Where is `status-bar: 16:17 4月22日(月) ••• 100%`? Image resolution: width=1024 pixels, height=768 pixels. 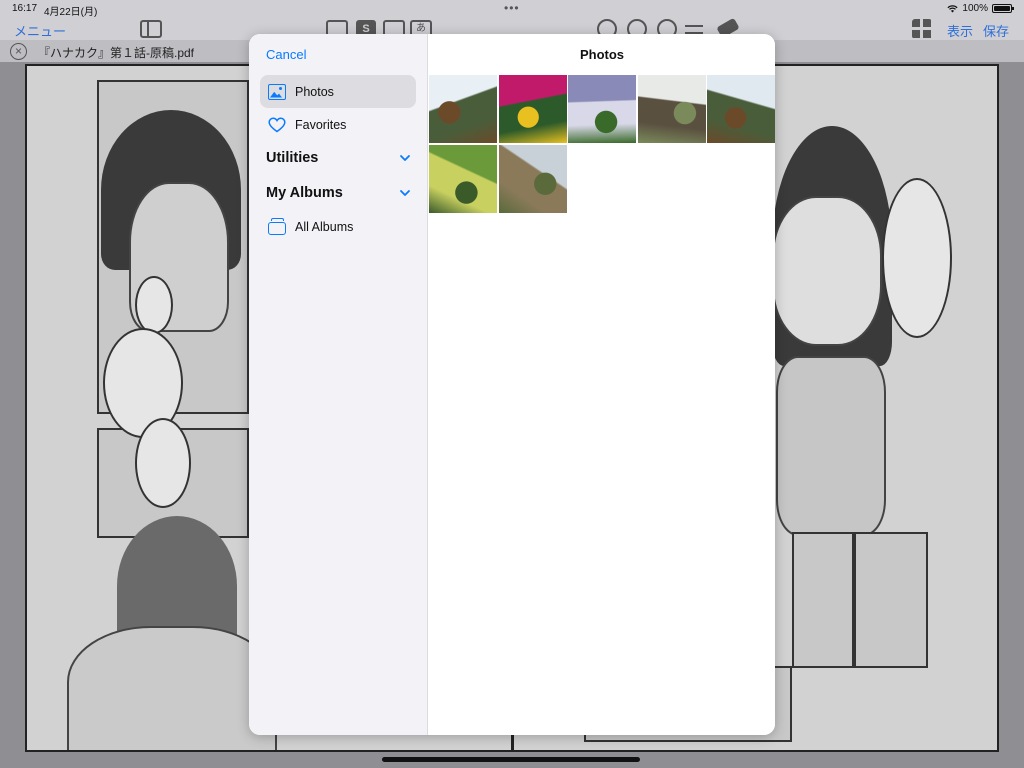 status-bar: 16:17 4月22日(月) ••• 100% is located at coordinates (512, 9).